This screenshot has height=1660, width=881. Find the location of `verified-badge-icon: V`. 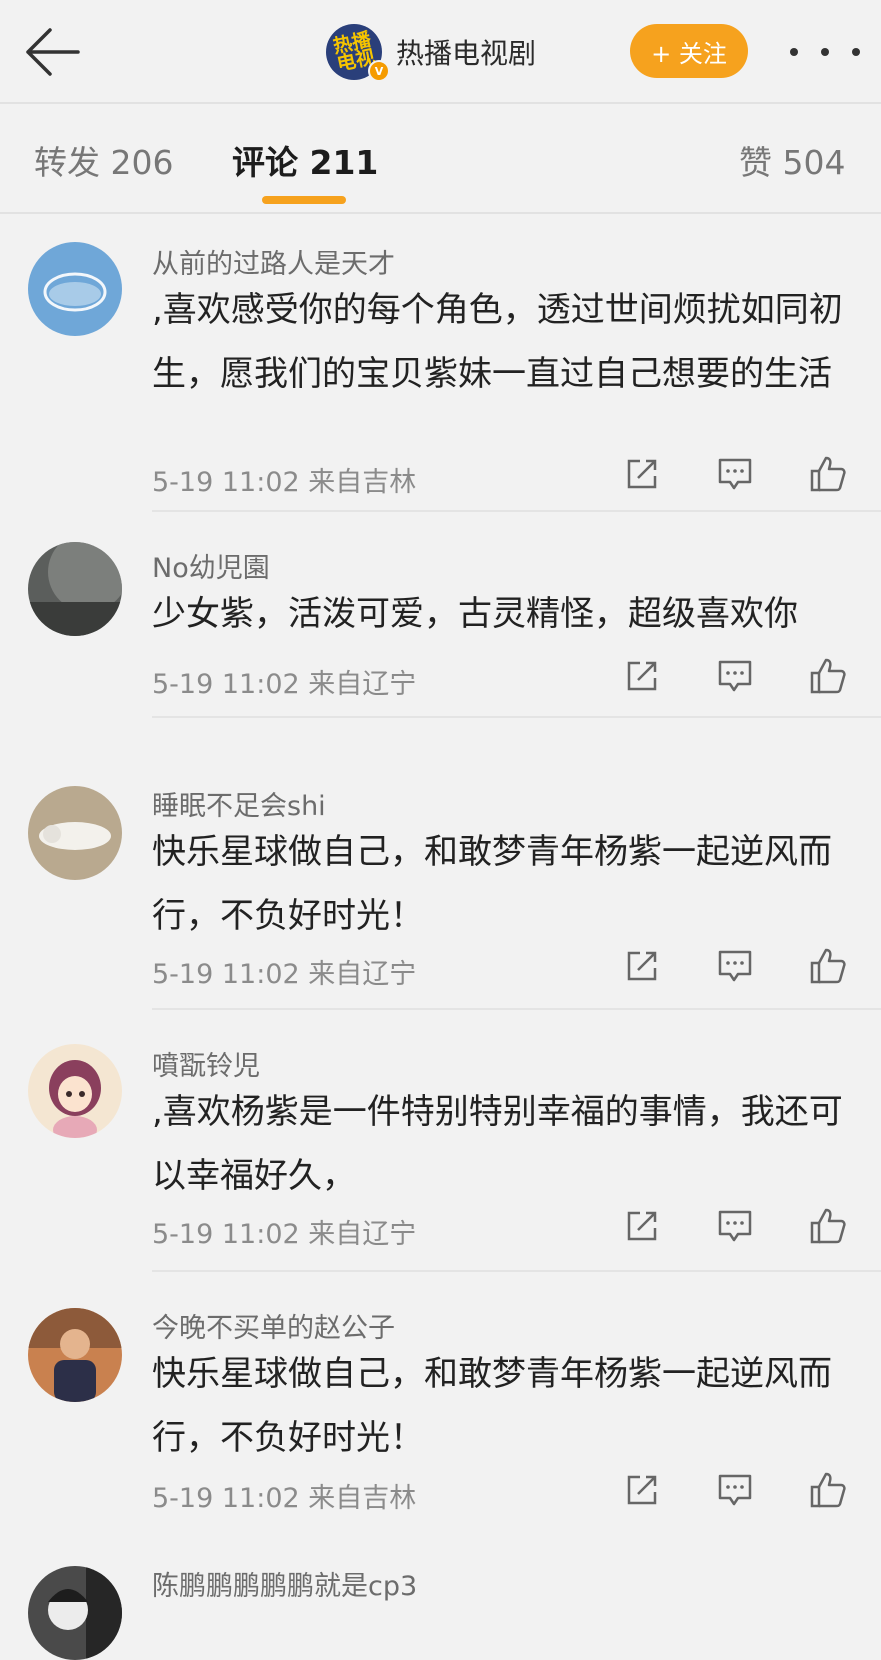

verified-badge-icon: V is located at coordinates (379, 71).